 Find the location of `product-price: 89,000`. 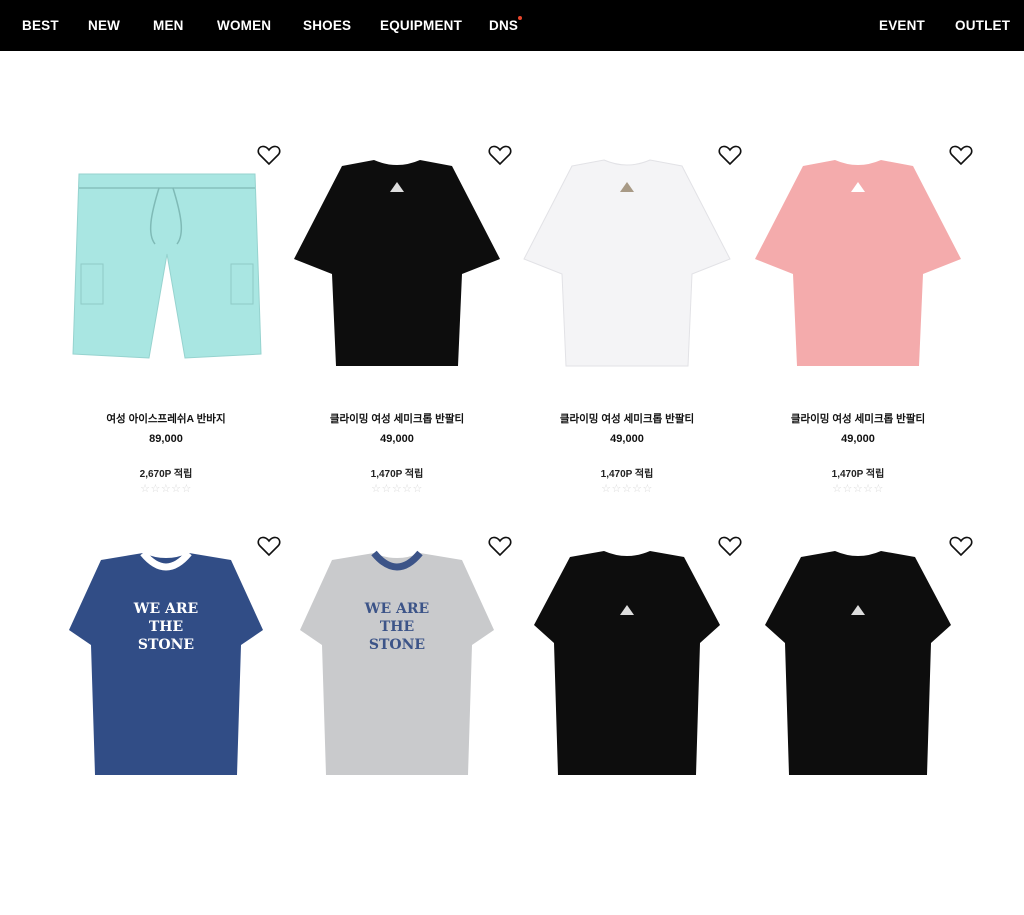

product-price: 89,000 is located at coordinates (166, 439).